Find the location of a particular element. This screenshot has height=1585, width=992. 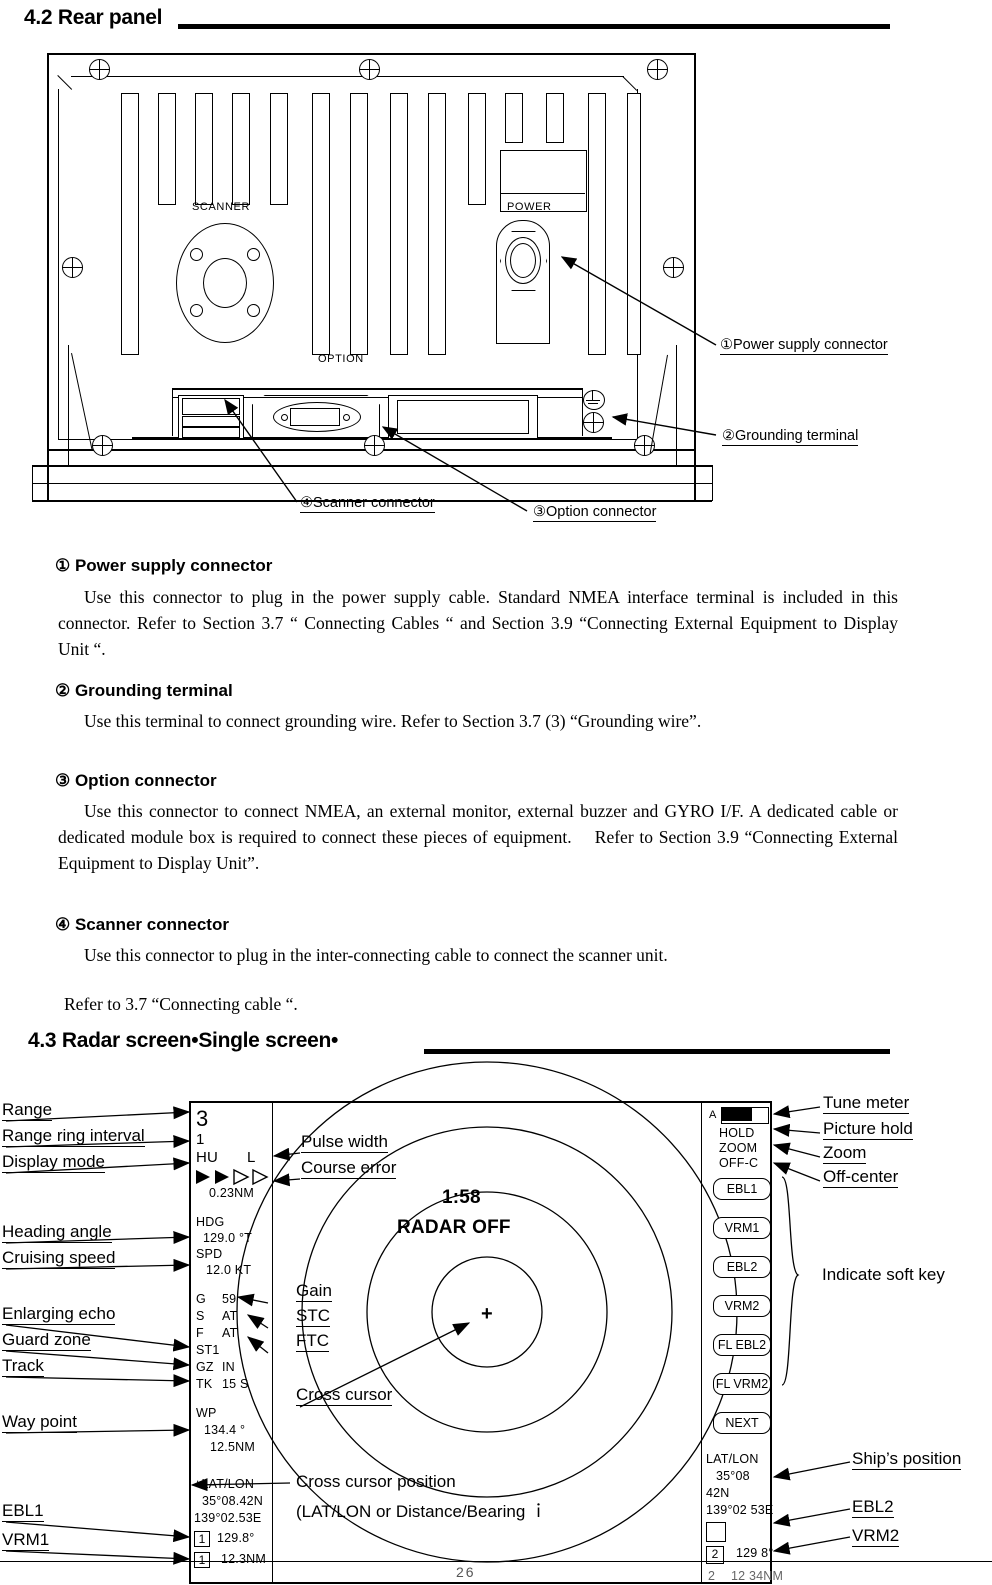

callout-leader-lines is located at coordinates (470, 384).